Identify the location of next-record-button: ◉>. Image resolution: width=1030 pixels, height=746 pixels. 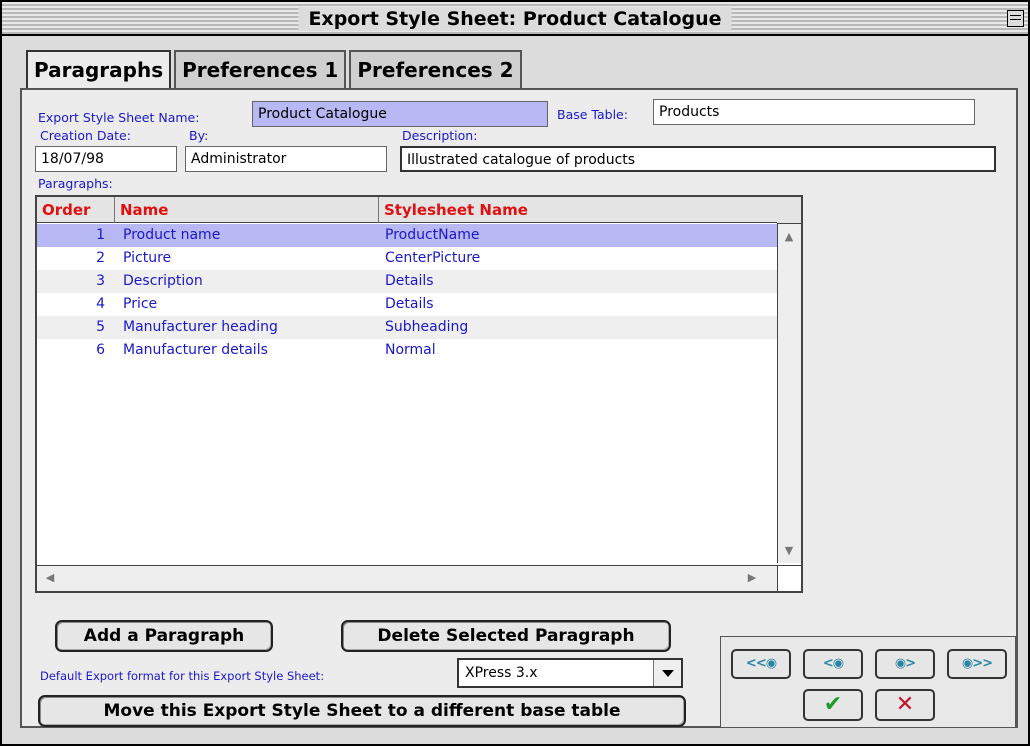
(905, 664).